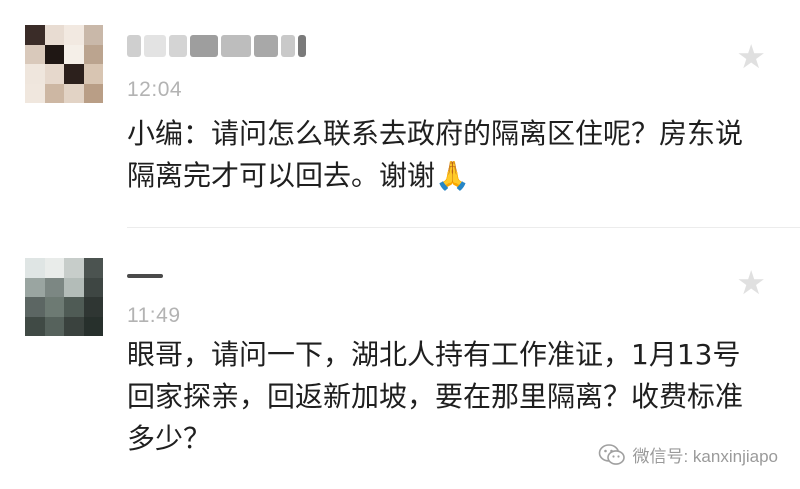 Image resolution: width=800 pixels, height=489 pixels. I want to click on comment-time: 11:49, so click(154, 315).